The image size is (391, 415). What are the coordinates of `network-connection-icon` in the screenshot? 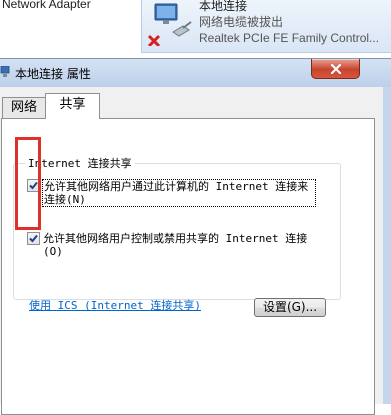 It's located at (5, 71).